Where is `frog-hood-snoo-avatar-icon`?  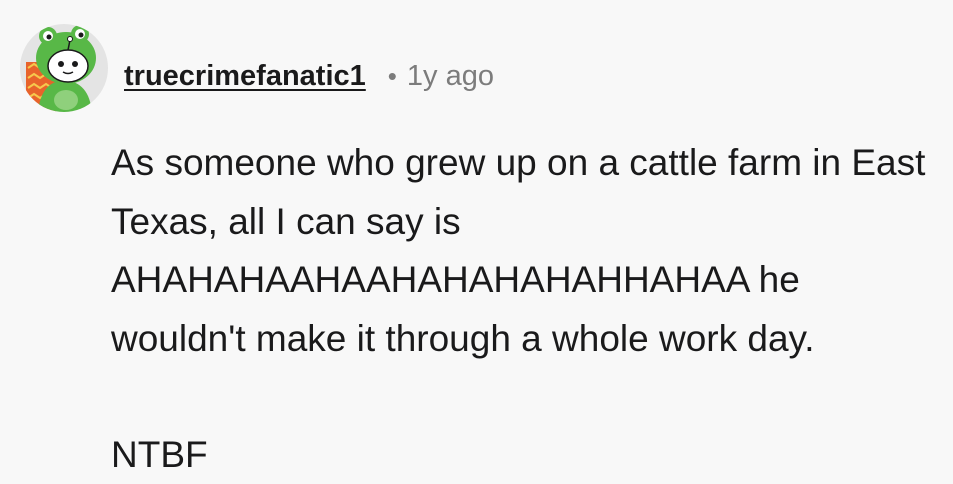
frog-hood-snoo-avatar-icon is located at coordinates (64, 68).